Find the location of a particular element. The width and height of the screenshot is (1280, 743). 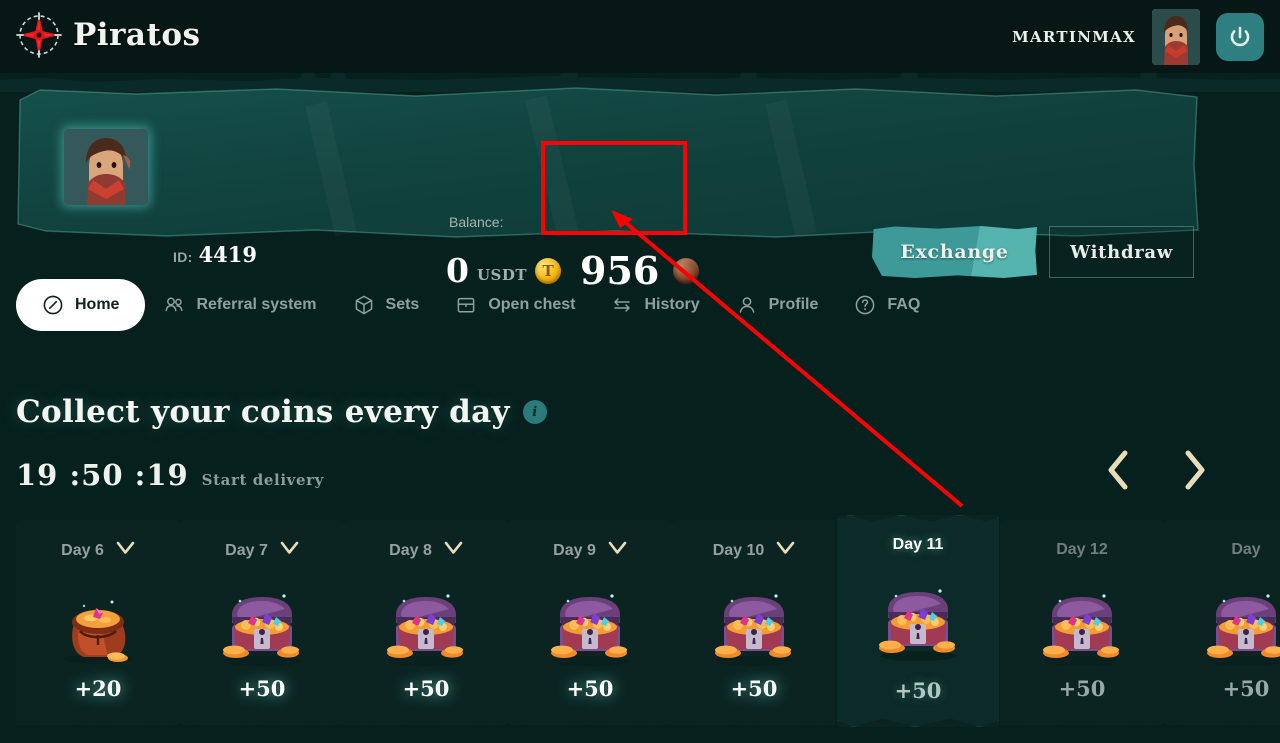

page-title: Collect your coins every day i is located at coordinates (281, 412).